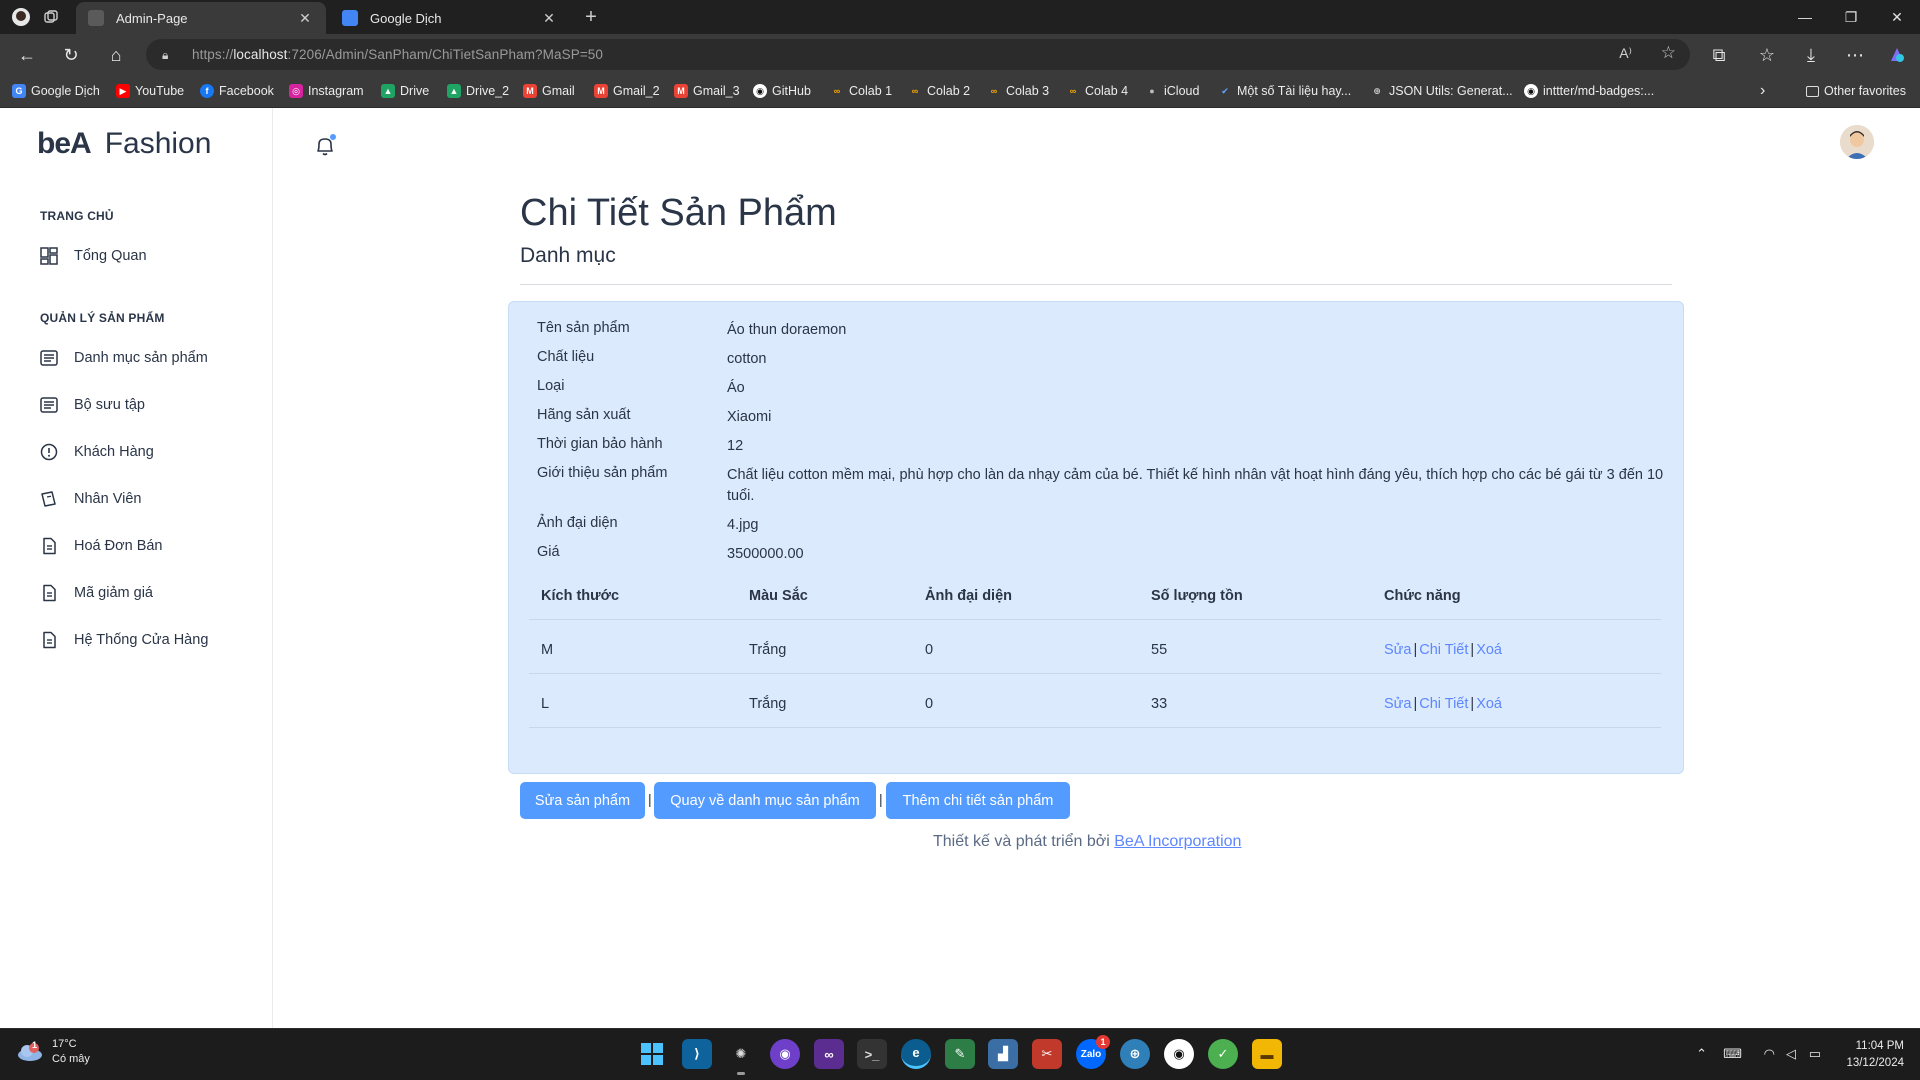 Image resolution: width=1920 pixels, height=1080 pixels. I want to click on globe-icon: ⊕, so click(1135, 1054).